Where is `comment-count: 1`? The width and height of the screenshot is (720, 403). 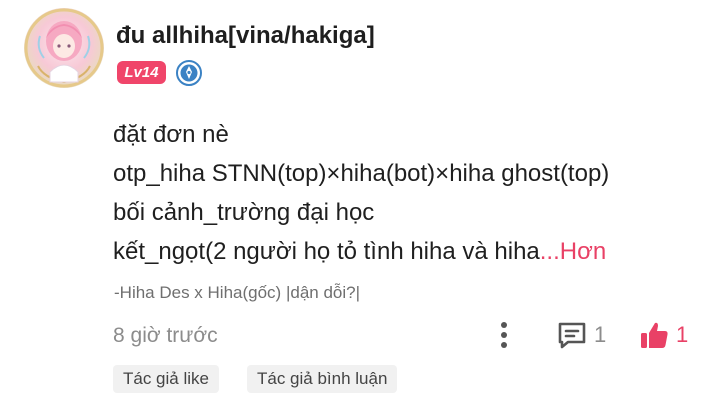 comment-count: 1 is located at coordinates (600, 334).